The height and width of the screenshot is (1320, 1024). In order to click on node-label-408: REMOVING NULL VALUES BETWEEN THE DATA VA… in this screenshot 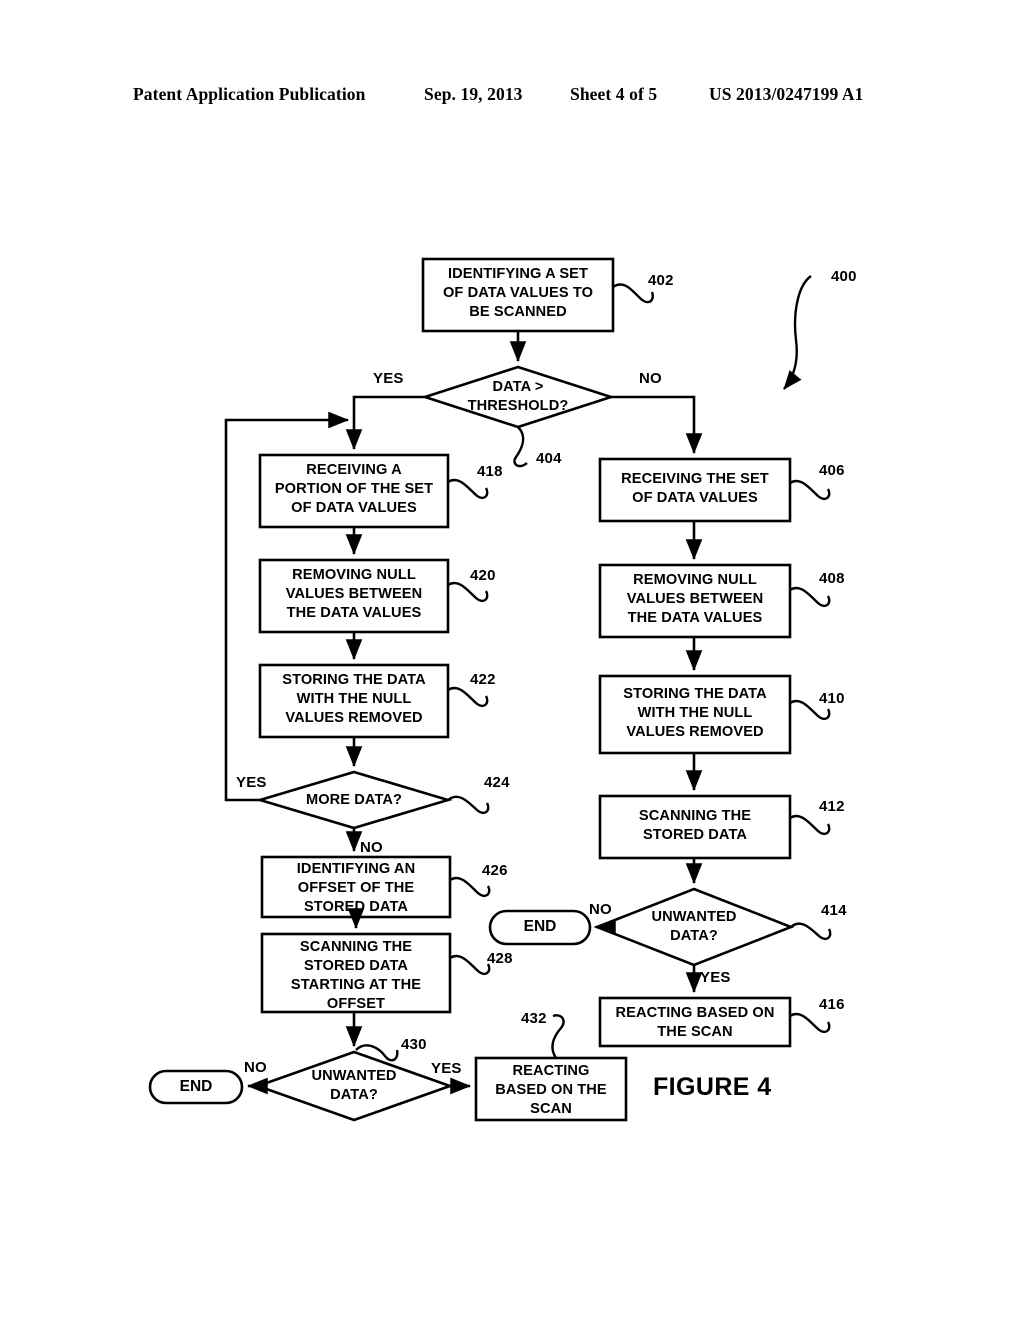, I will do `click(695, 599)`.